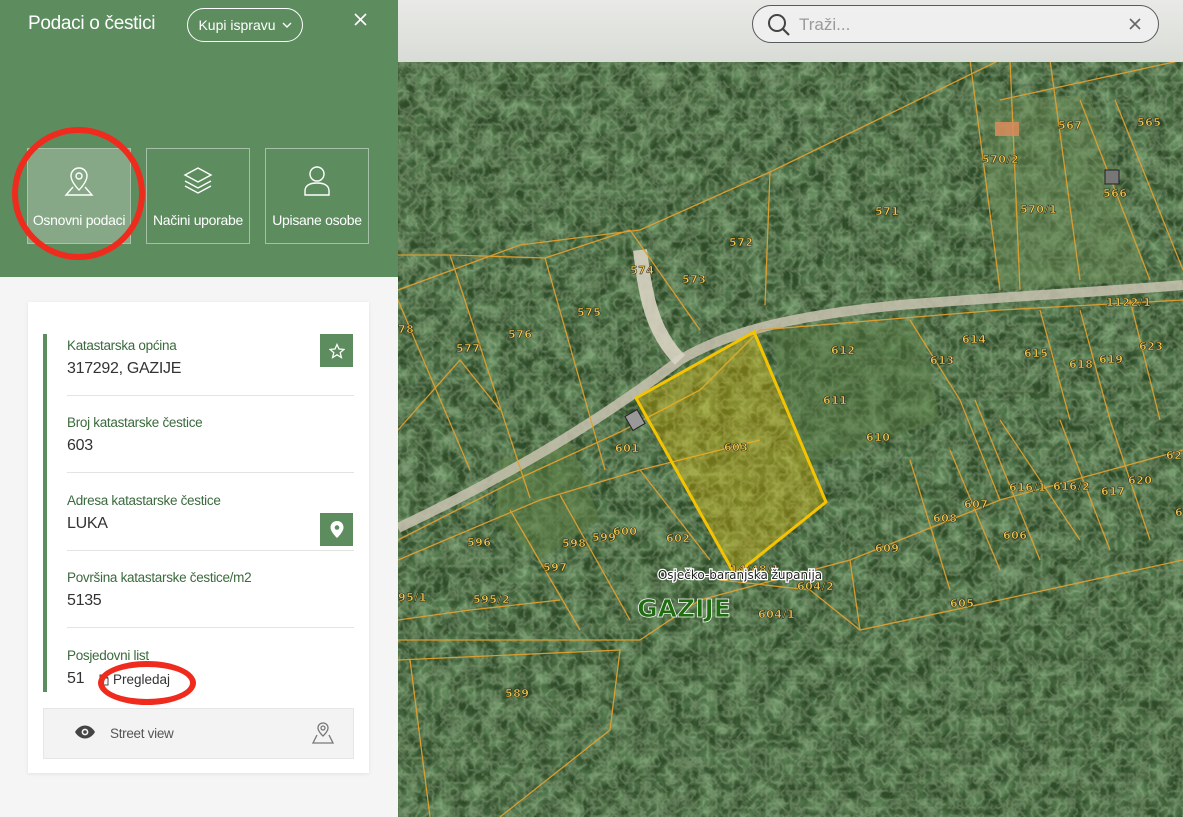 The image size is (1183, 817). Describe the element at coordinates (678, 539) in the screenshot. I see `parcel-label: 602` at that location.